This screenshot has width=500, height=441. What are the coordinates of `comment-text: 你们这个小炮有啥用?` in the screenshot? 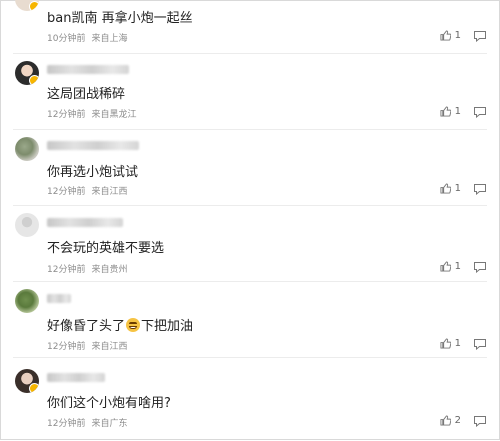 It's located at (109, 403).